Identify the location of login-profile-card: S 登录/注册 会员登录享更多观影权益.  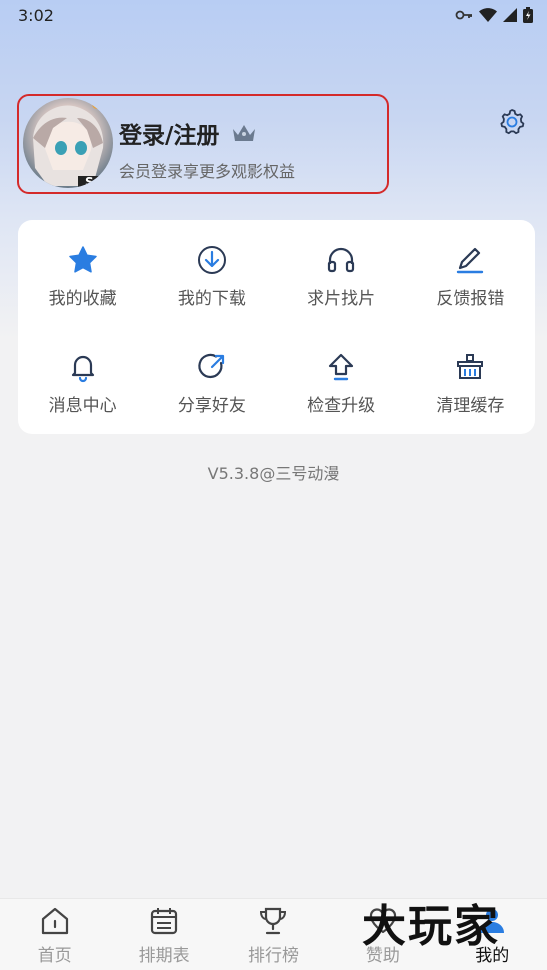
(203, 144).